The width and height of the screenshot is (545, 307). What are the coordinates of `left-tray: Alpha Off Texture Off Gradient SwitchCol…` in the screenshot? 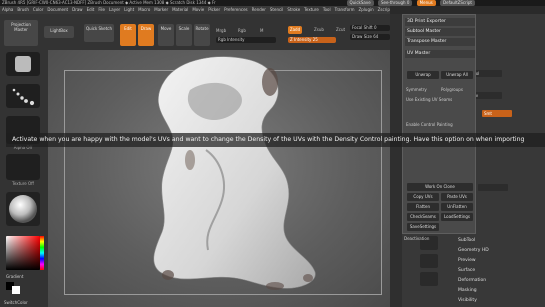 It's located at (24, 178).